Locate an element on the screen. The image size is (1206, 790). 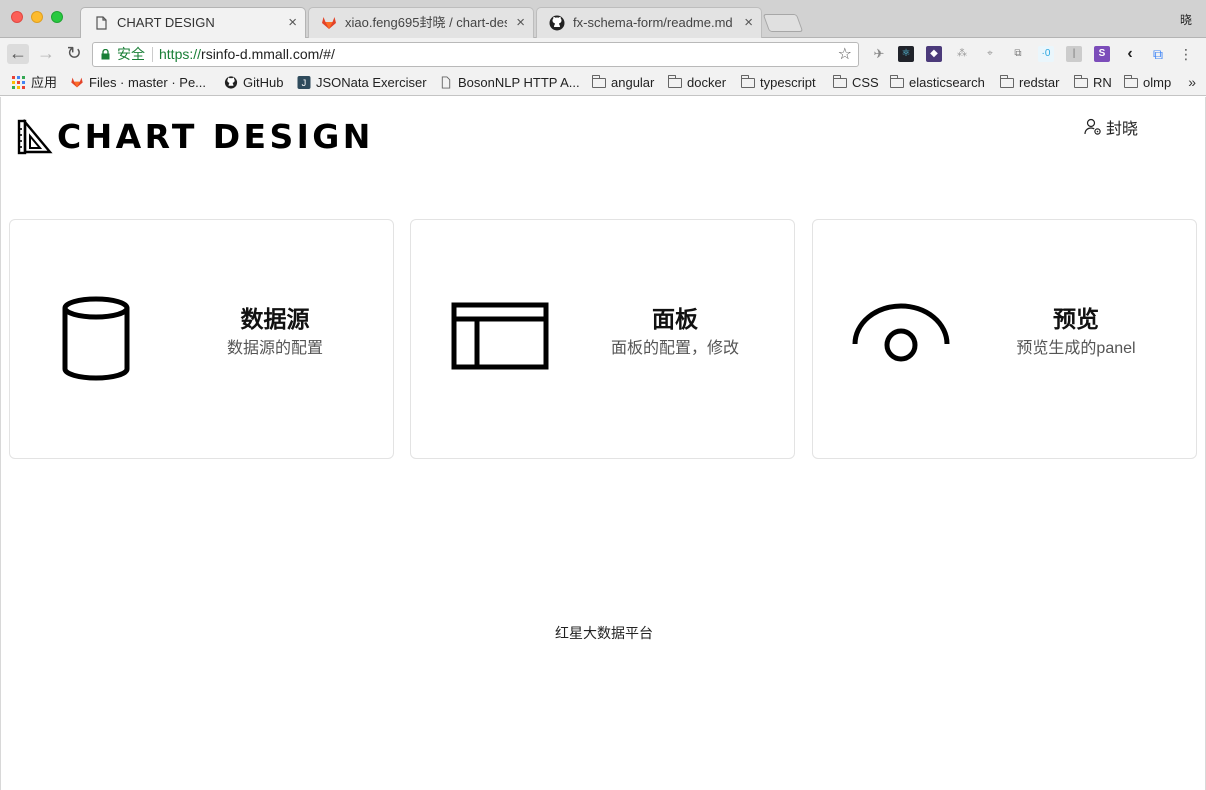
bookmark-label: angular is located at coordinates (633, 82).